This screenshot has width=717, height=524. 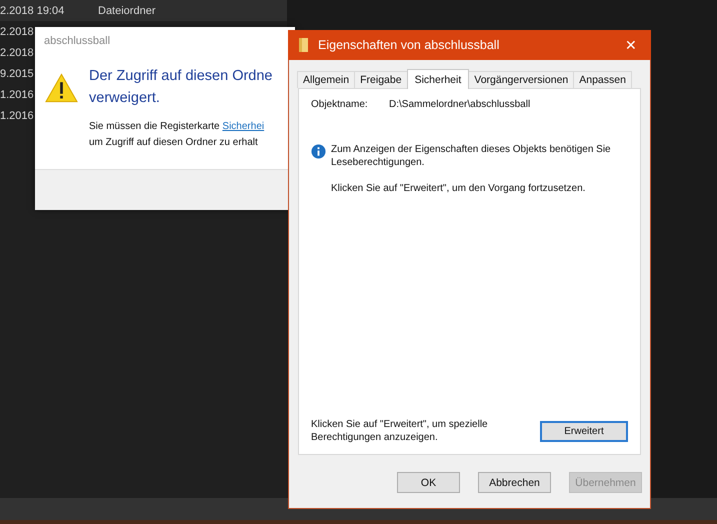 What do you see at coordinates (77, 41) in the screenshot?
I see `dialog-title: abschlussball` at bounding box center [77, 41].